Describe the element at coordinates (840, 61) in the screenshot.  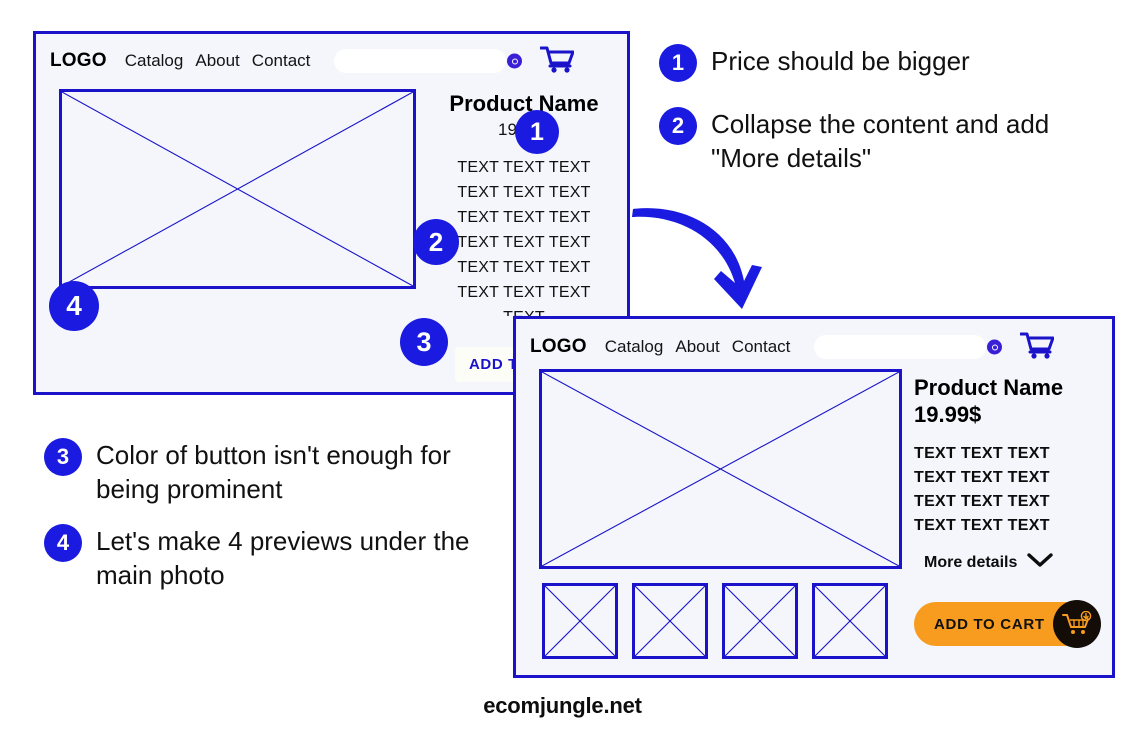
I see `annotation-text-1: Price should be bigger` at that location.